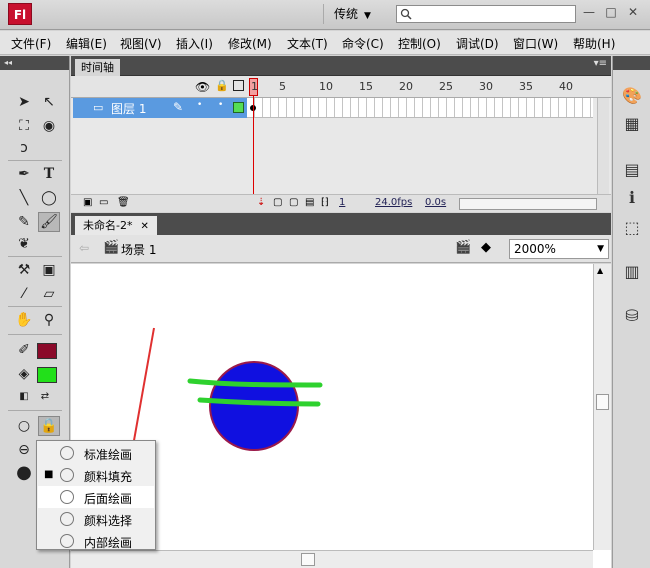 Image resolution: width=650 pixels, height=568 pixels. What do you see at coordinates (49, 294) in the screenshot?
I see `eraser-tool-icon: ▱` at bounding box center [49, 294].